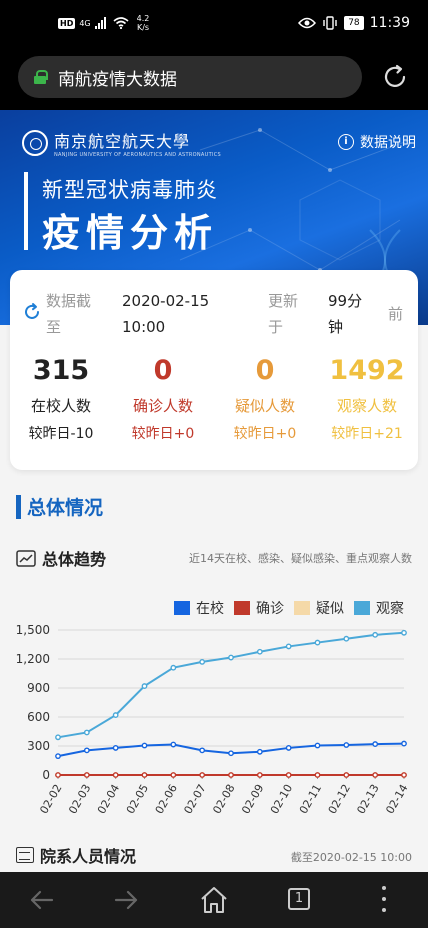 This screenshot has height=928, width=428. What do you see at coordinates (388, 143) in the screenshot?
I see `data-info-label: 数据说明` at bounding box center [388, 143].